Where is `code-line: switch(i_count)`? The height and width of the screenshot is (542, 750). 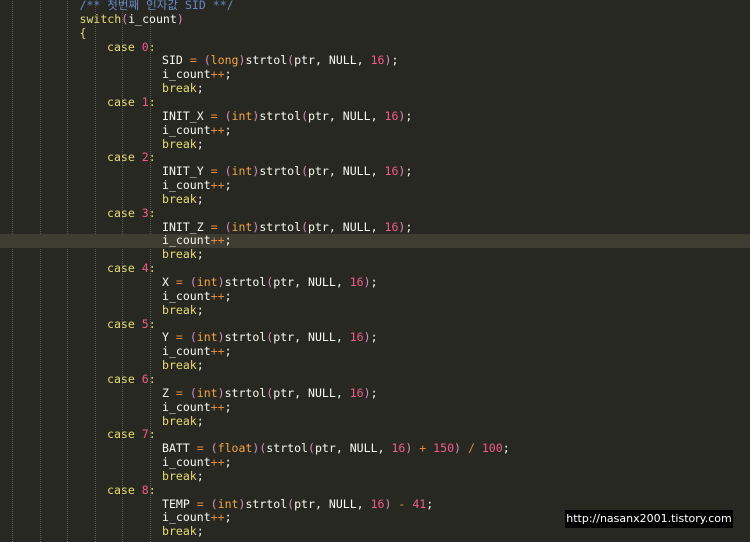
code-line: switch(i_count) is located at coordinates (375, 19).